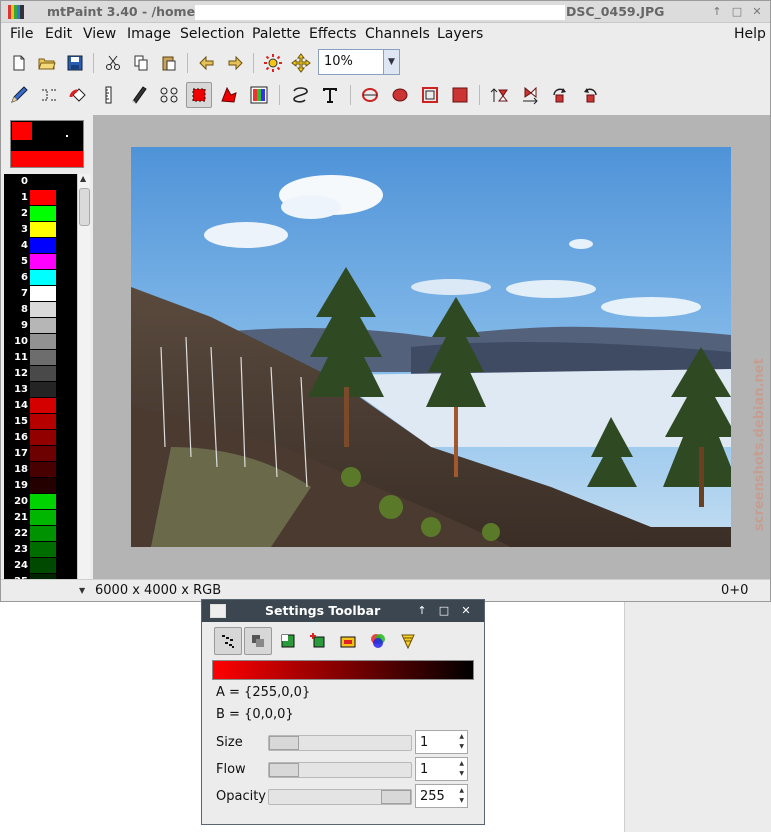  I want to click on shuffle-icon, so click(49, 95).